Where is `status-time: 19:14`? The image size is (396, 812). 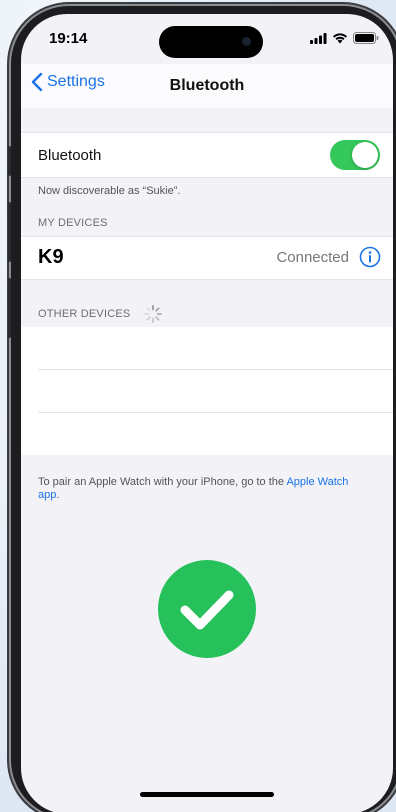 status-time: 19:14 is located at coordinates (68, 38).